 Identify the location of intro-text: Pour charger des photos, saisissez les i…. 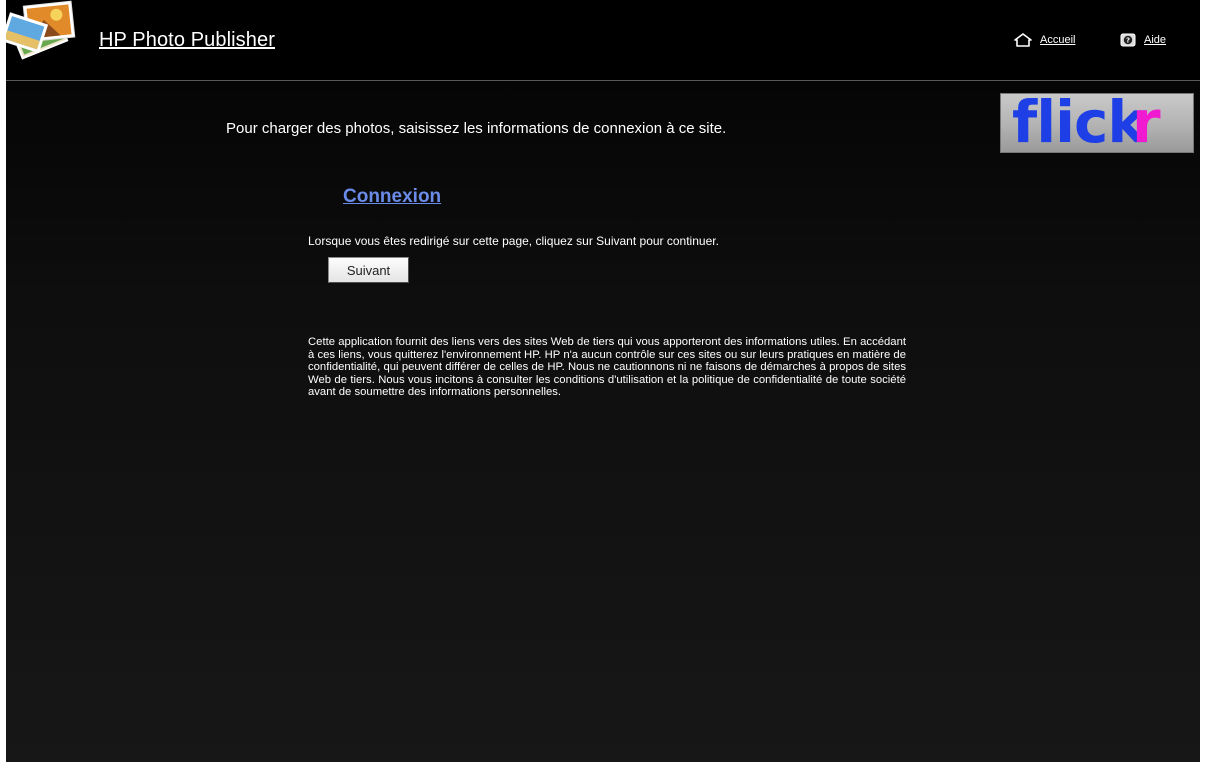
(476, 128).